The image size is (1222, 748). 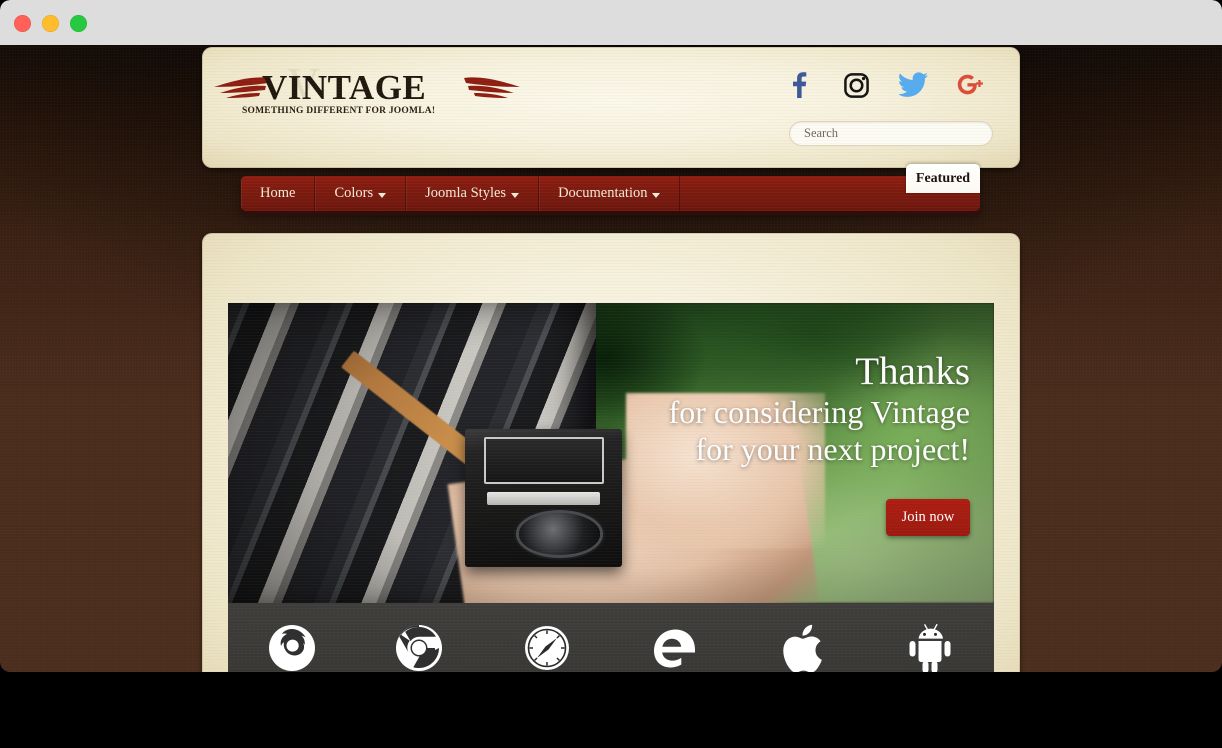 What do you see at coordinates (354, 193) in the screenshot?
I see `nav-item-label: Colors` at bounding box center [354, 193].